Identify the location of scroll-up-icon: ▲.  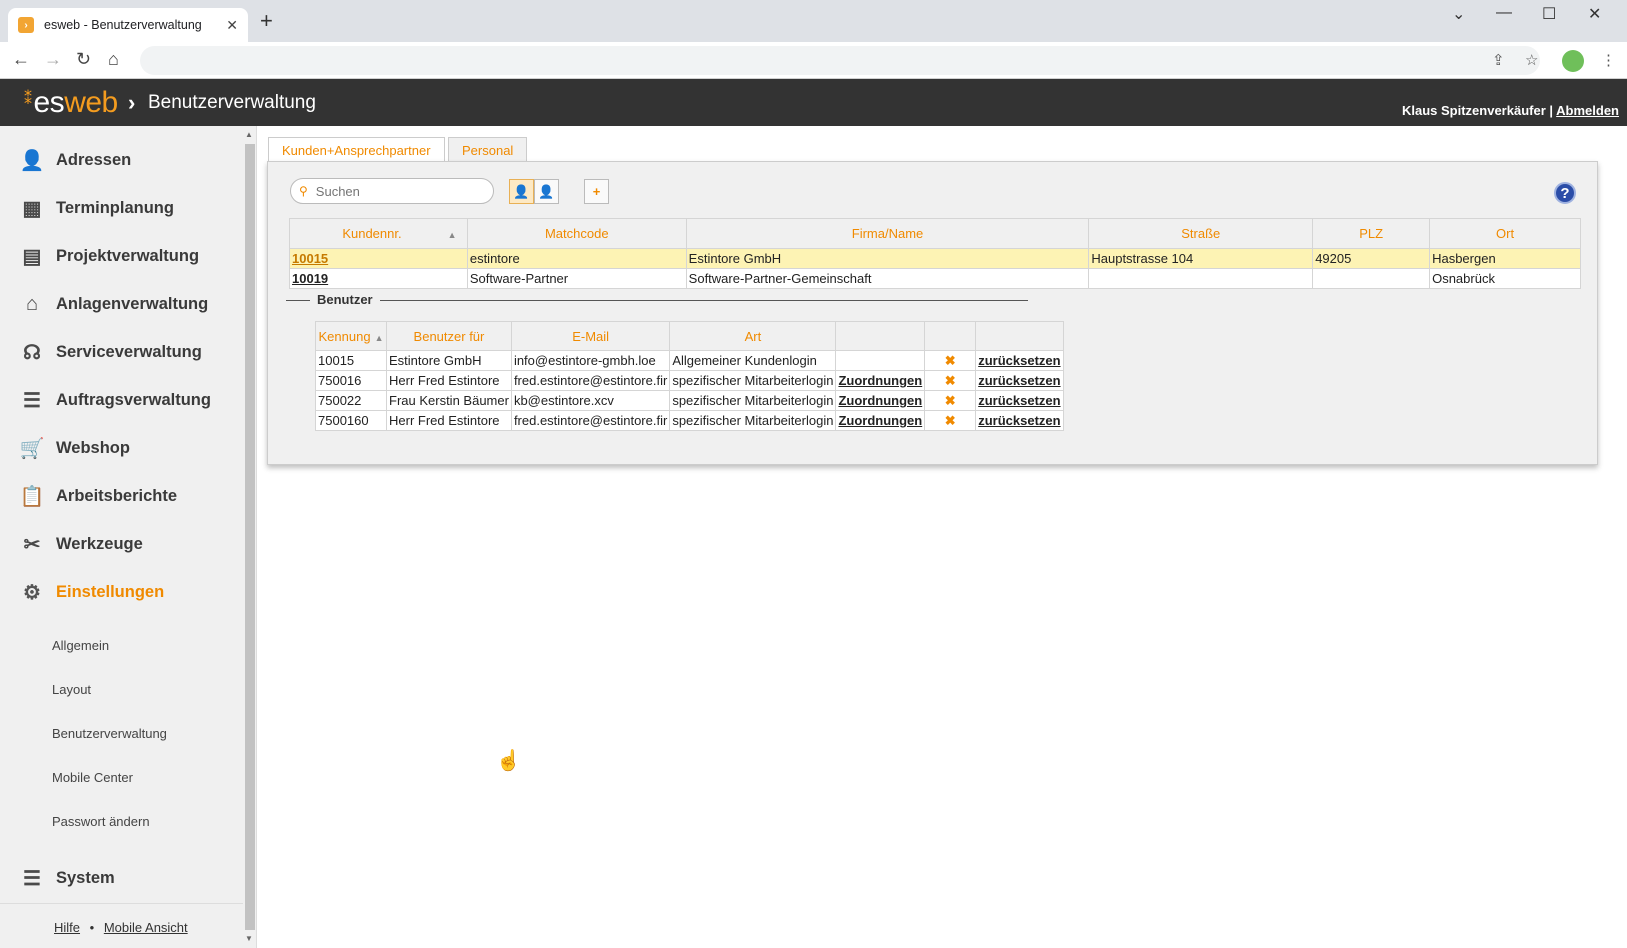
(249, 134).